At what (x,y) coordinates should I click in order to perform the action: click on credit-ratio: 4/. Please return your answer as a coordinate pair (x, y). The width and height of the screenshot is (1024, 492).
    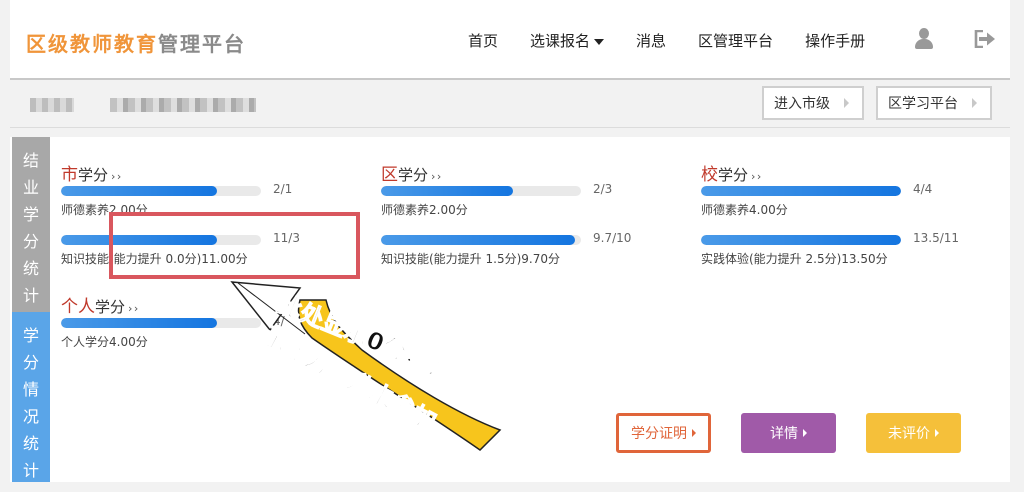
    Looking at the image, I should click on (279, 321).